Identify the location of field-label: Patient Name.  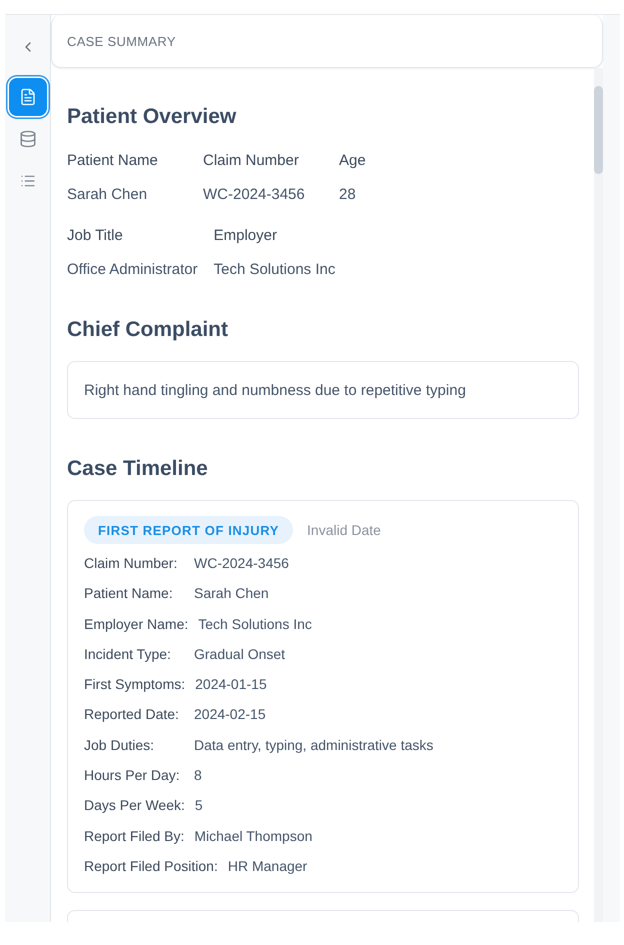
(113, 161).